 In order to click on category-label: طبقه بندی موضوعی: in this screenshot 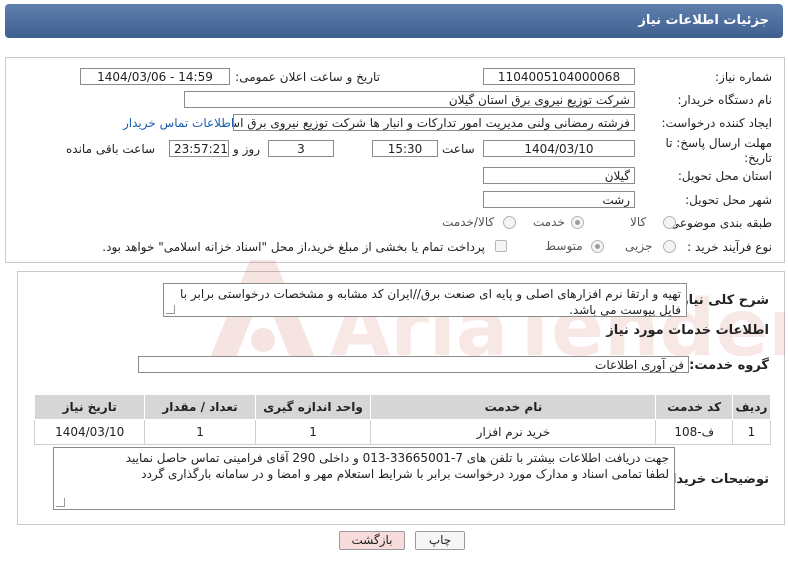, I will do `click(718, 223)`.